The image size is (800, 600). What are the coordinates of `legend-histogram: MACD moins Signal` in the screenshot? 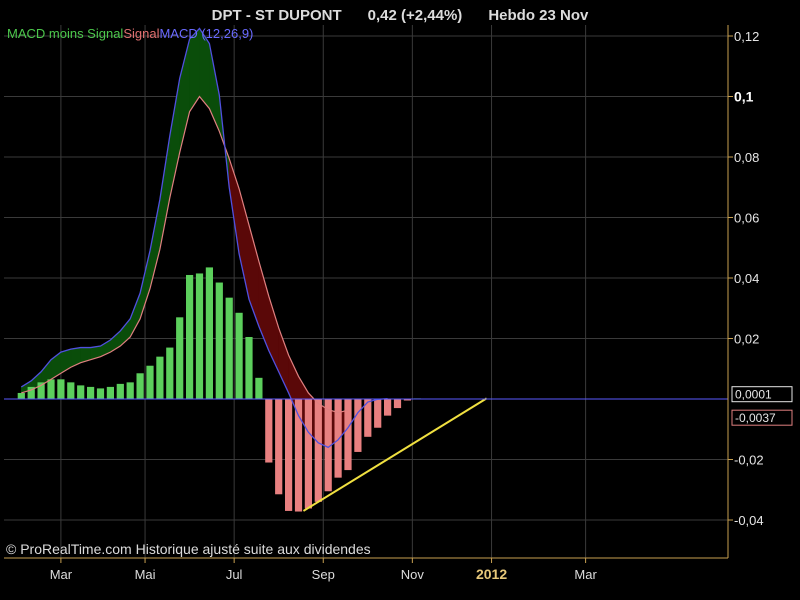 It's located at (65, 33).